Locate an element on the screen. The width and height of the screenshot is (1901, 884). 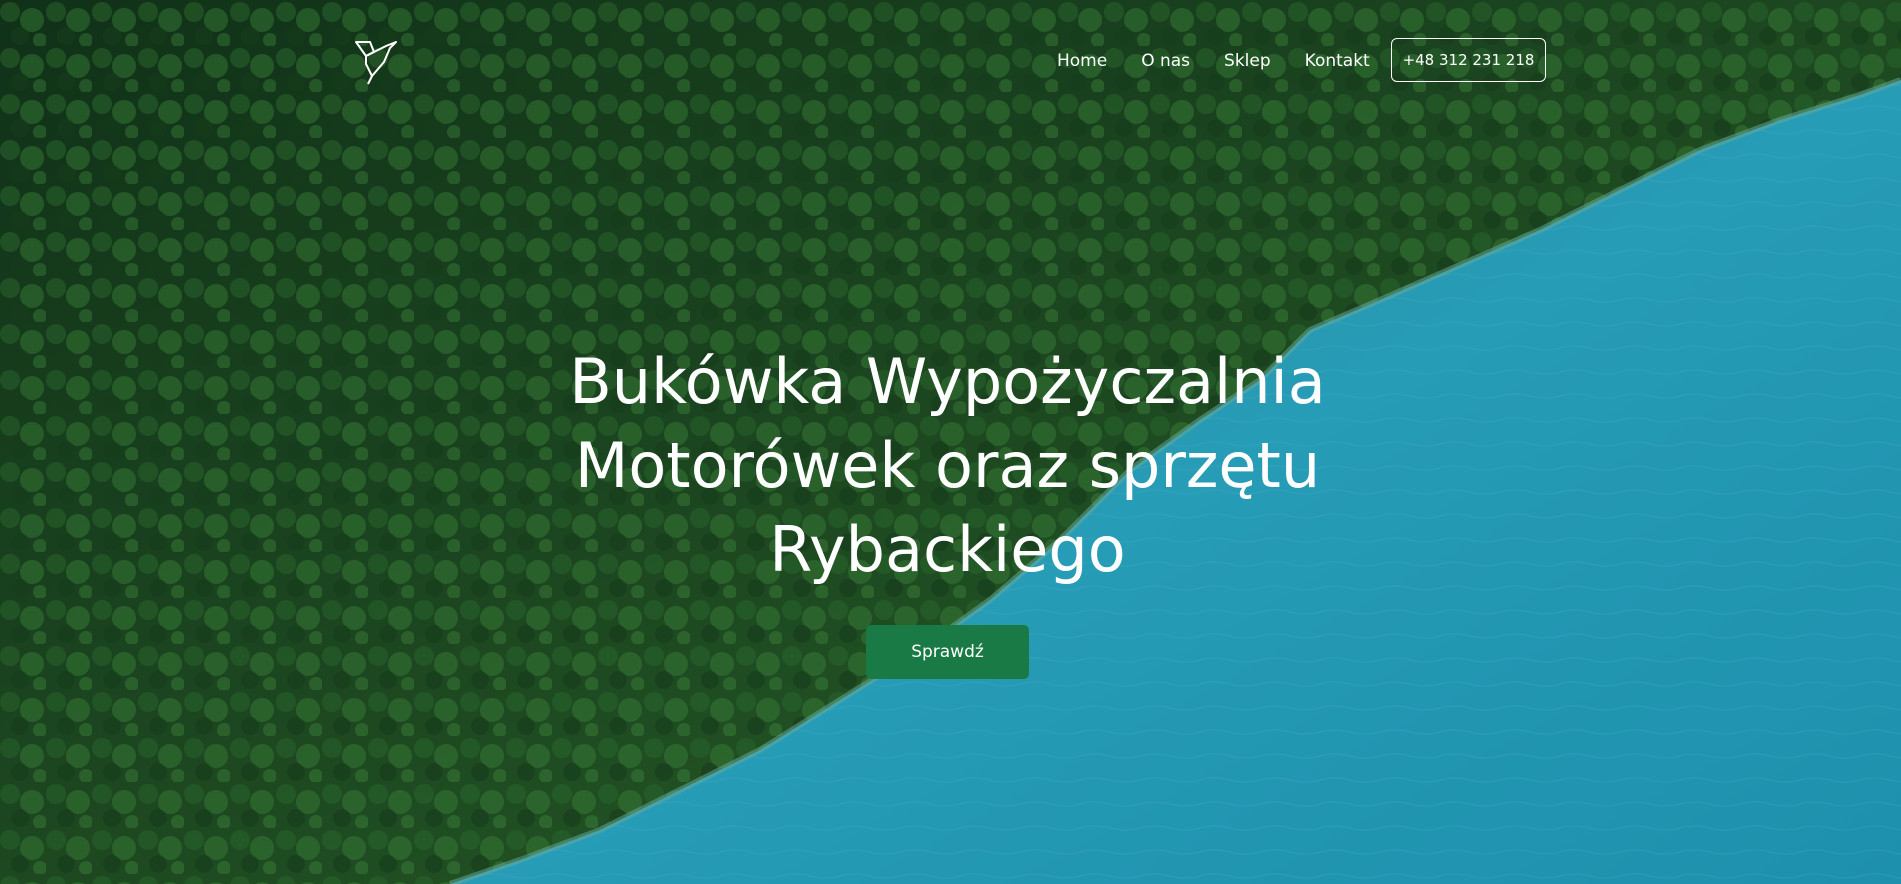
hero-title-line-3: Rybackiego is located at coordinates (947, 549).